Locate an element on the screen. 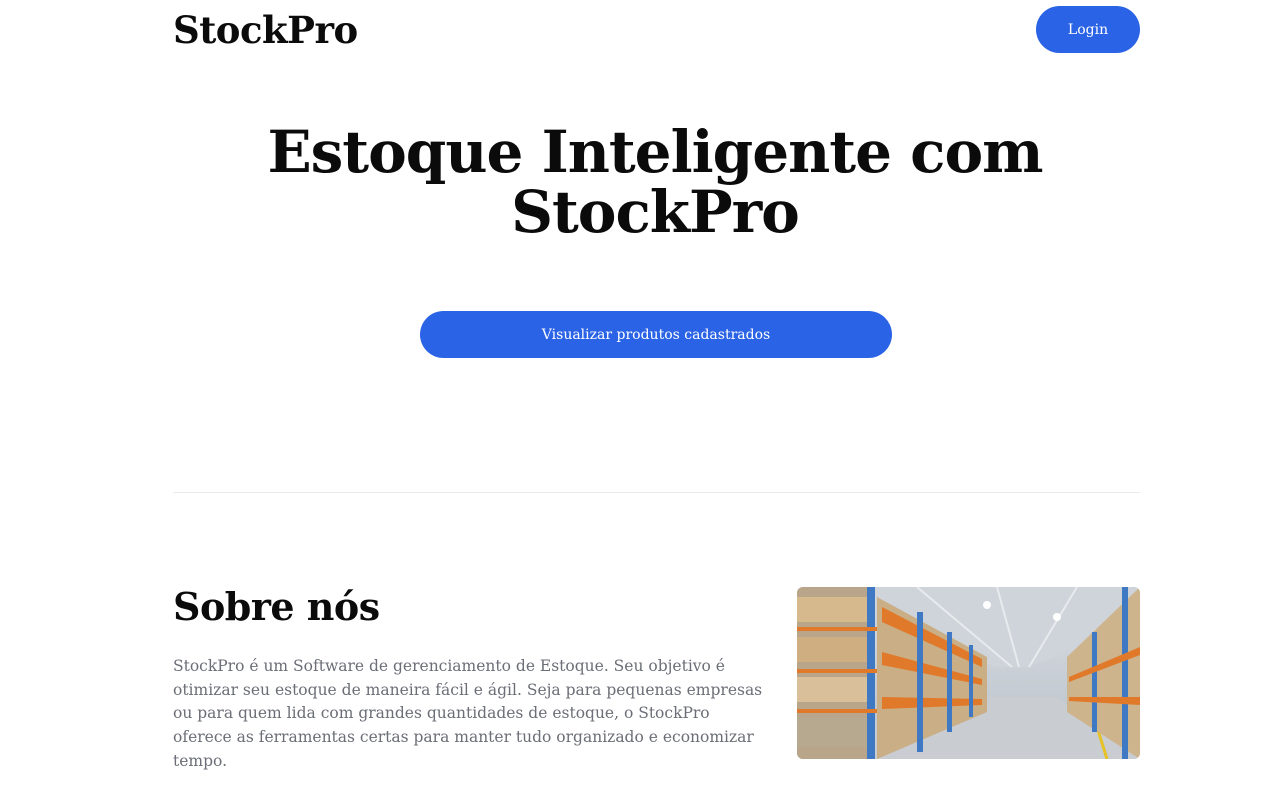 Image resolution: width=1280 pixels, height=787 pixels. hero-title: Estoque Inteligente com StockPro is located at coordinates (655, 182).